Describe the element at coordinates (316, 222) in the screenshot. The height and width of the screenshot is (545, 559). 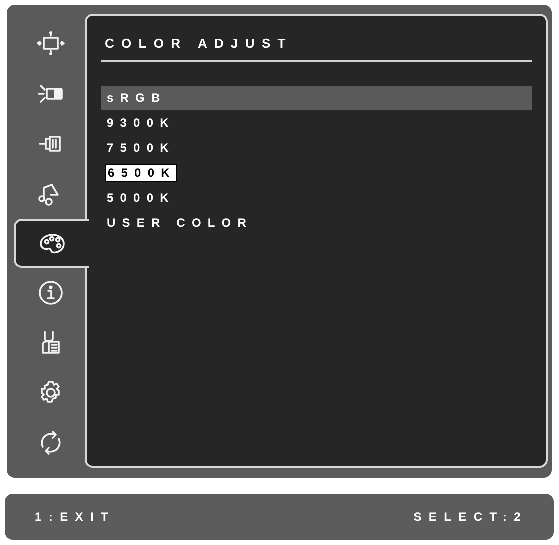
I see `menu-item: USER COLOR` at that location.